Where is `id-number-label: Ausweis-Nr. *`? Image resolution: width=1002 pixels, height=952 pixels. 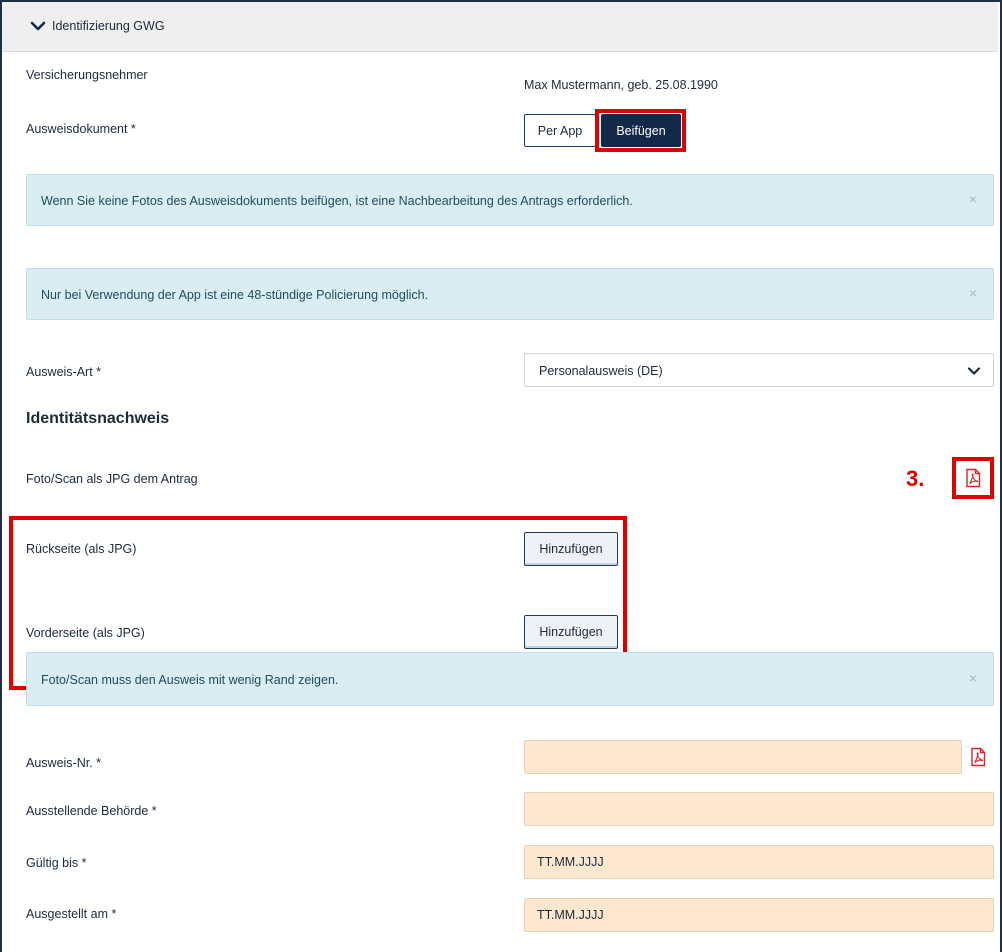 id-number-label: Ausweis-Nr. * is located at coordinates (64, 763).